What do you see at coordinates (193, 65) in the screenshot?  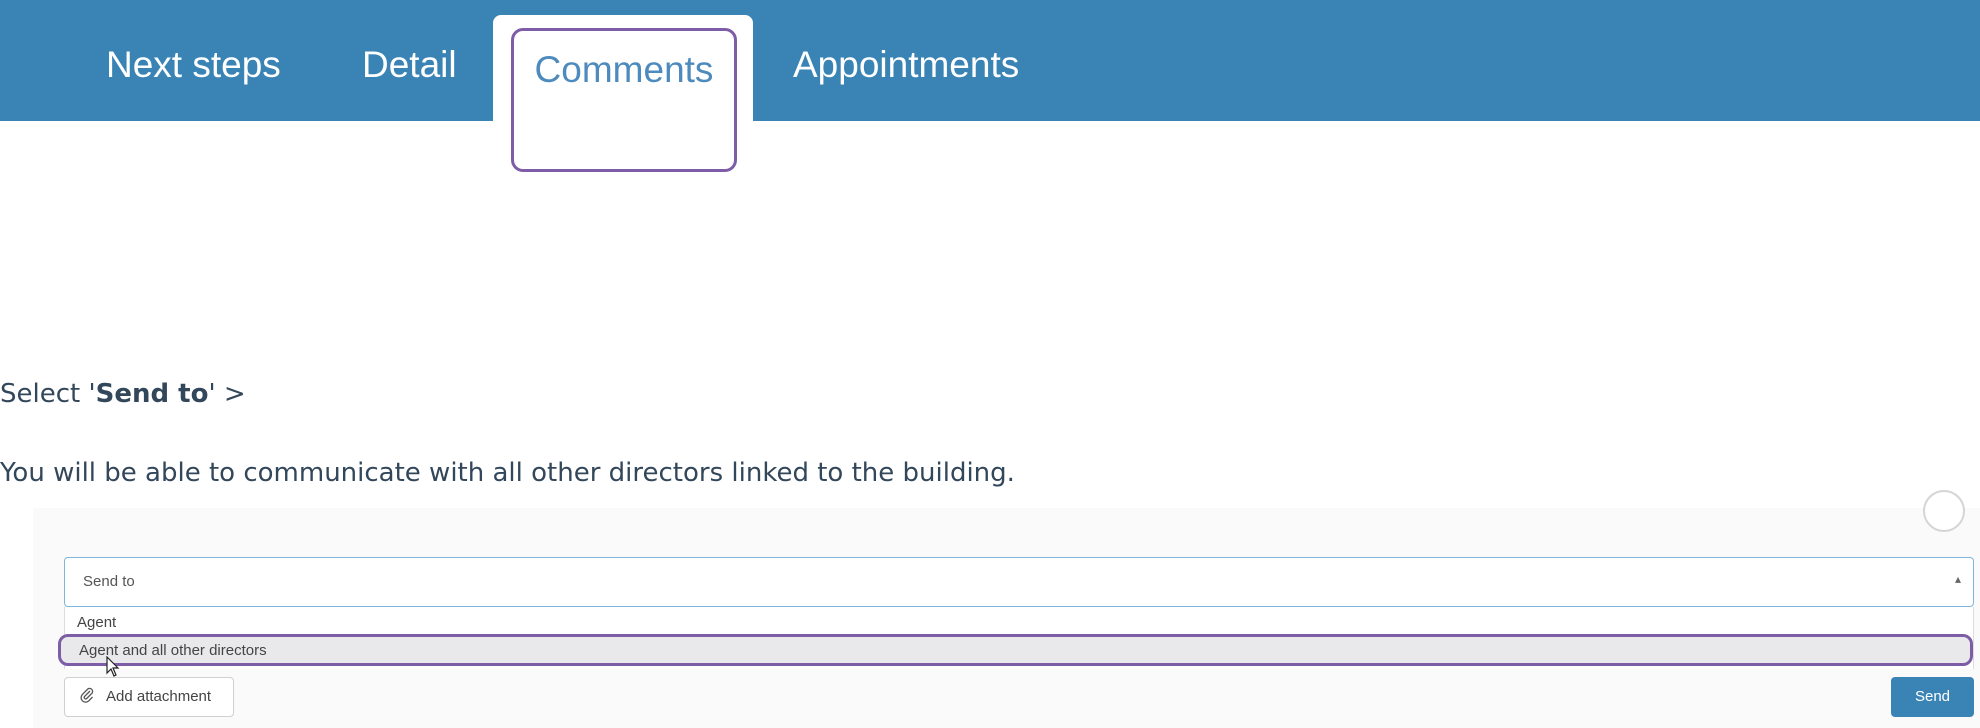 I see `tab-next-steps: Next steps` at bounding box center [193, 65].